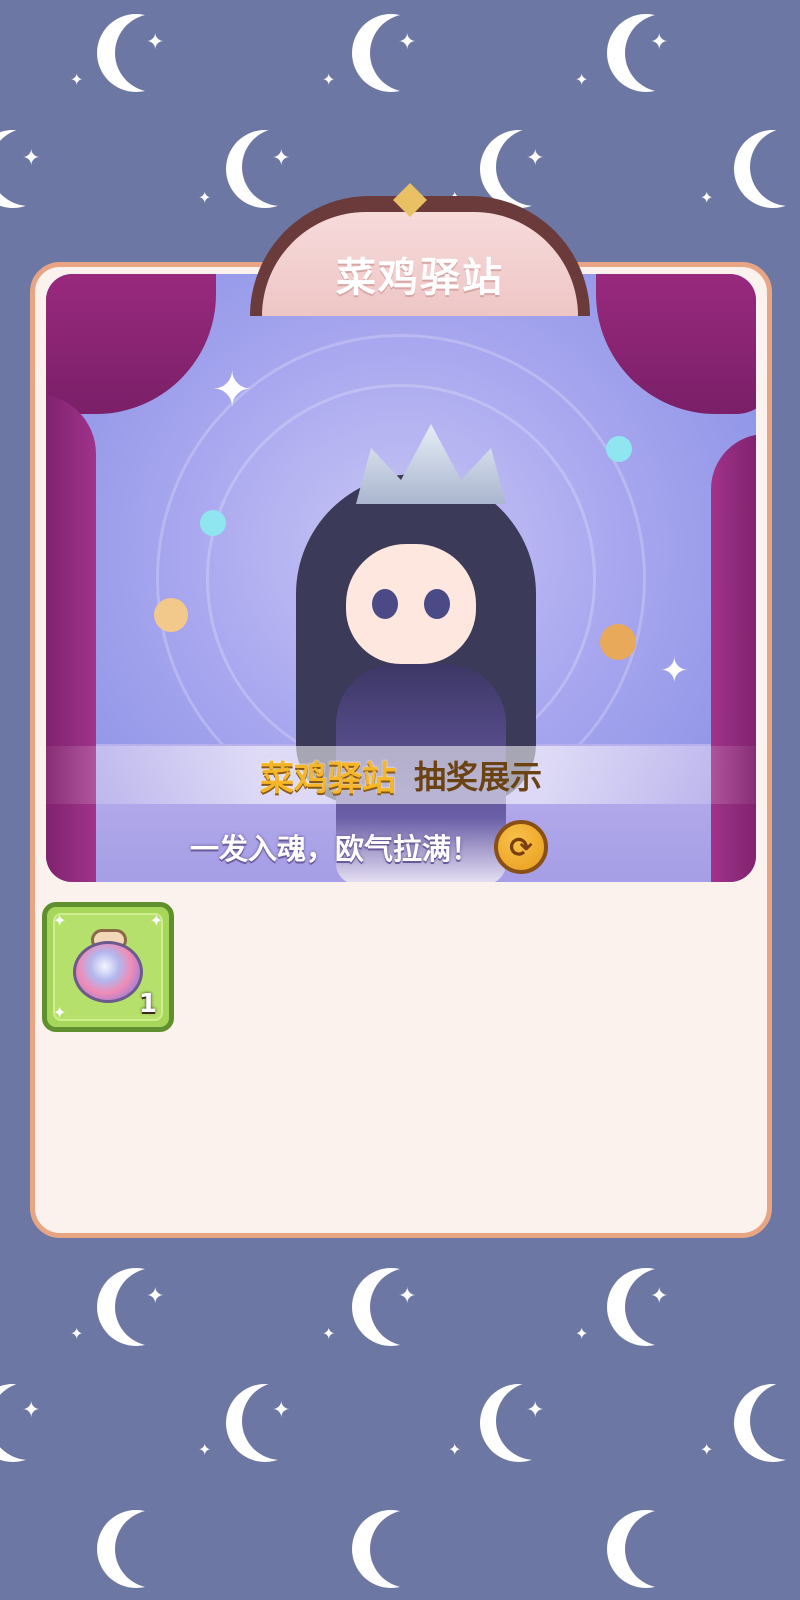 The image size is (800, 1600). What do you see at coordinates (108, 972) in the screenshot?
I see `potion-jar-icon` at bounding box center [108, 972].